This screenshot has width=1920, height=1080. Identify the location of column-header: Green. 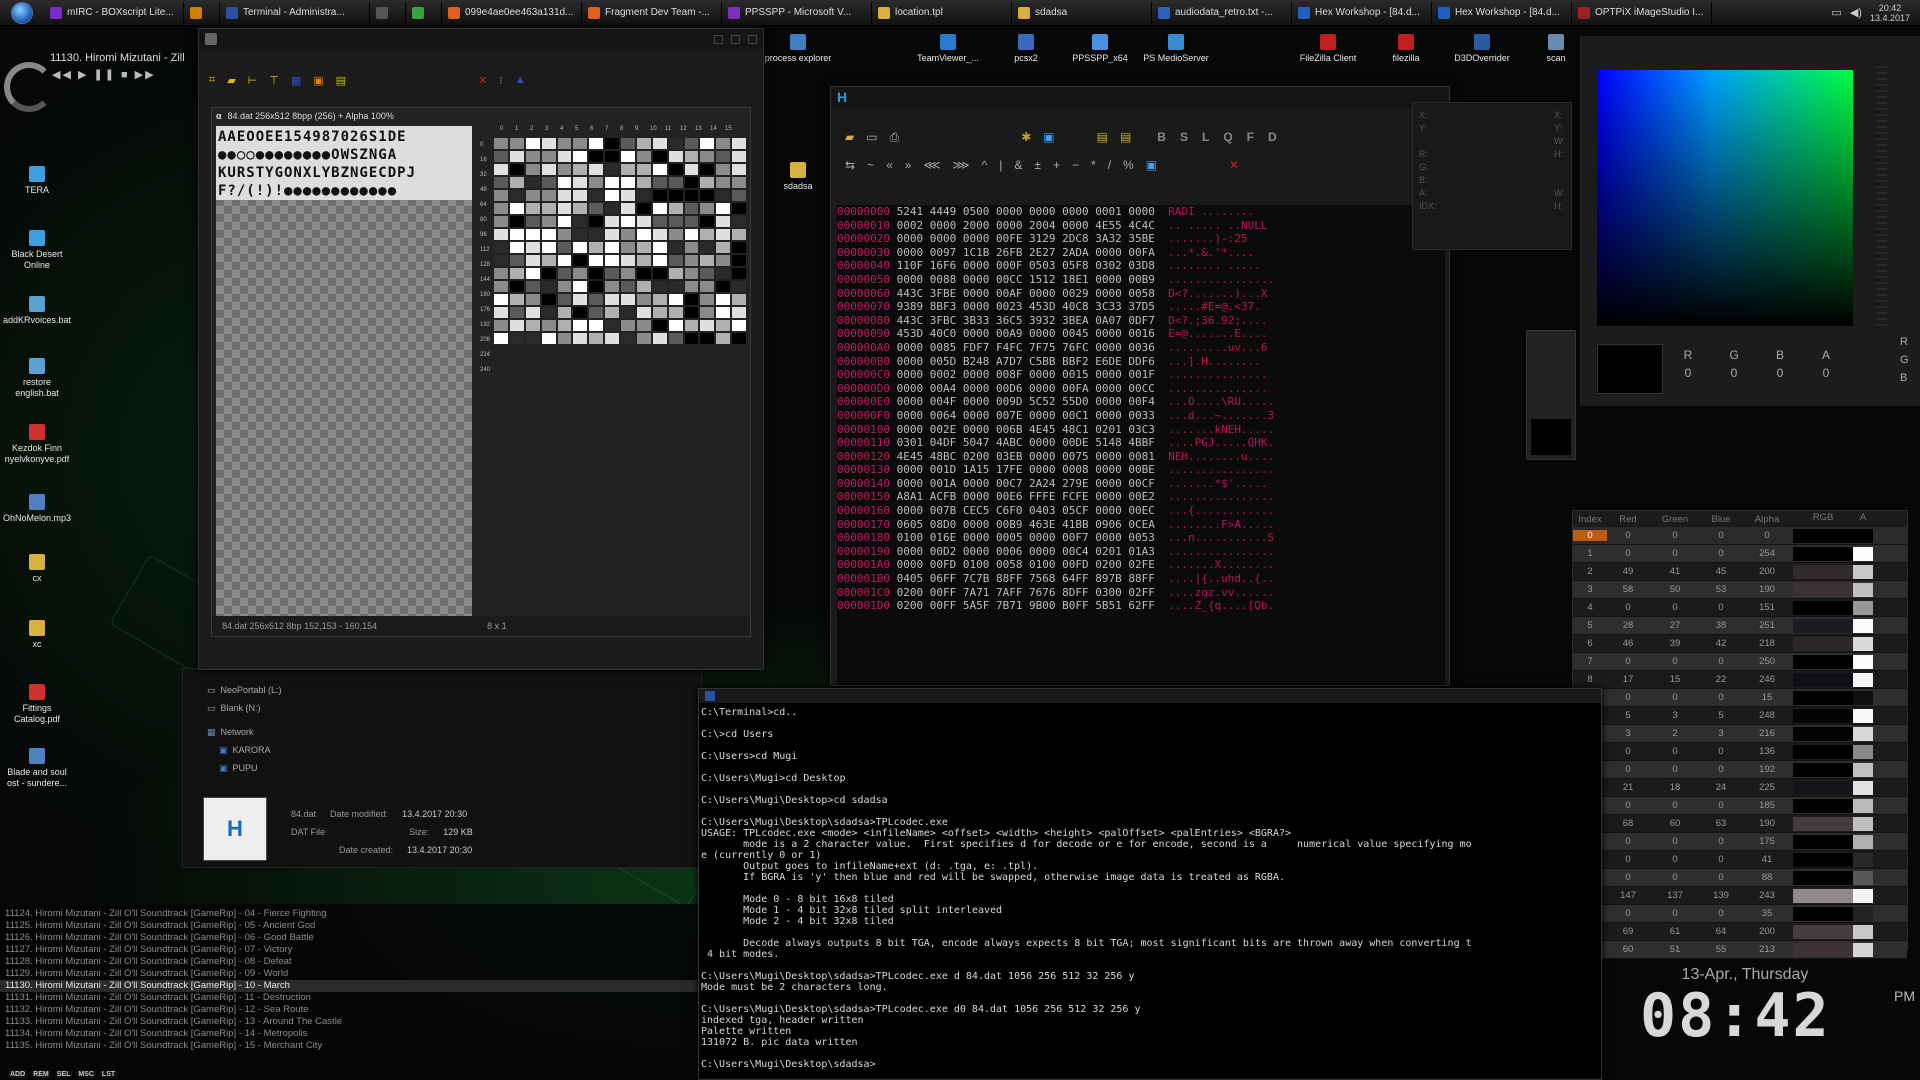
(1675, 519).